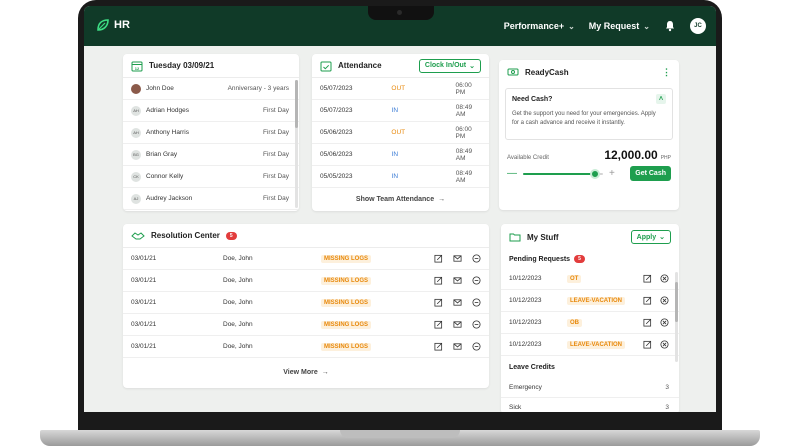 The image size is (800, 446). I want to click on nav-my-request: My Request ⌄, so click(619, 26).